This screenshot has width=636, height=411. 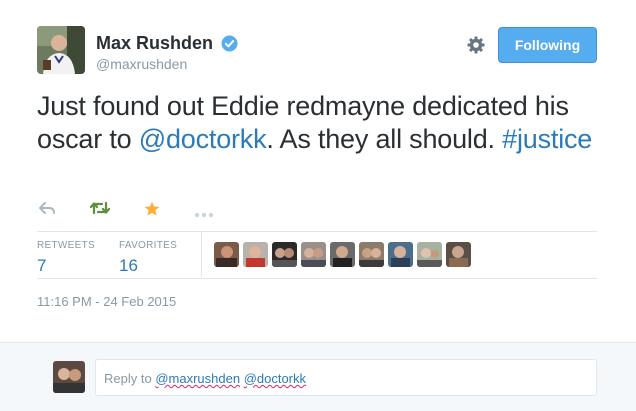 What do you see at coordinates (198, 378) in the screenshot?
I see `reply-mention: @maxrushden` at bounding box center [198, 378].